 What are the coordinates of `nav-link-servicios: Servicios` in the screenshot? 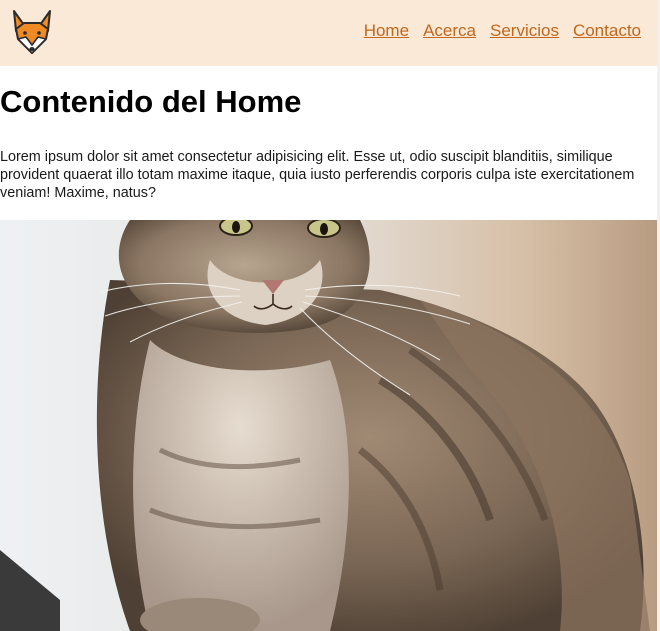 It's located at (524, 31).